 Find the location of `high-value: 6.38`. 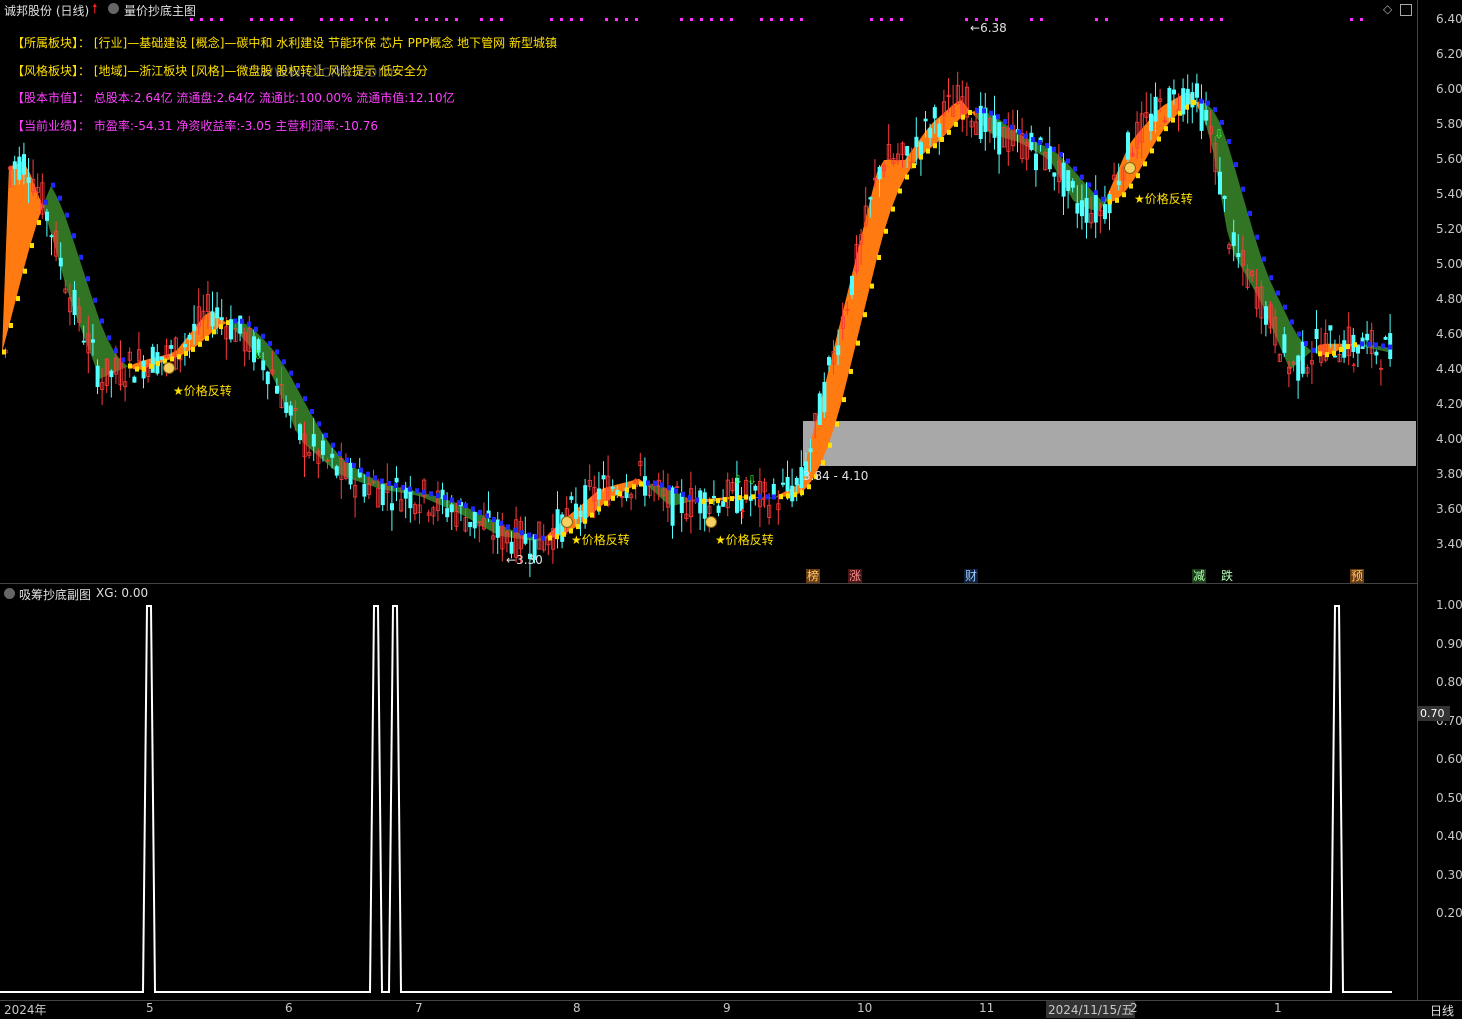

high-value: 6.38 is located at coordinates (993, 28).